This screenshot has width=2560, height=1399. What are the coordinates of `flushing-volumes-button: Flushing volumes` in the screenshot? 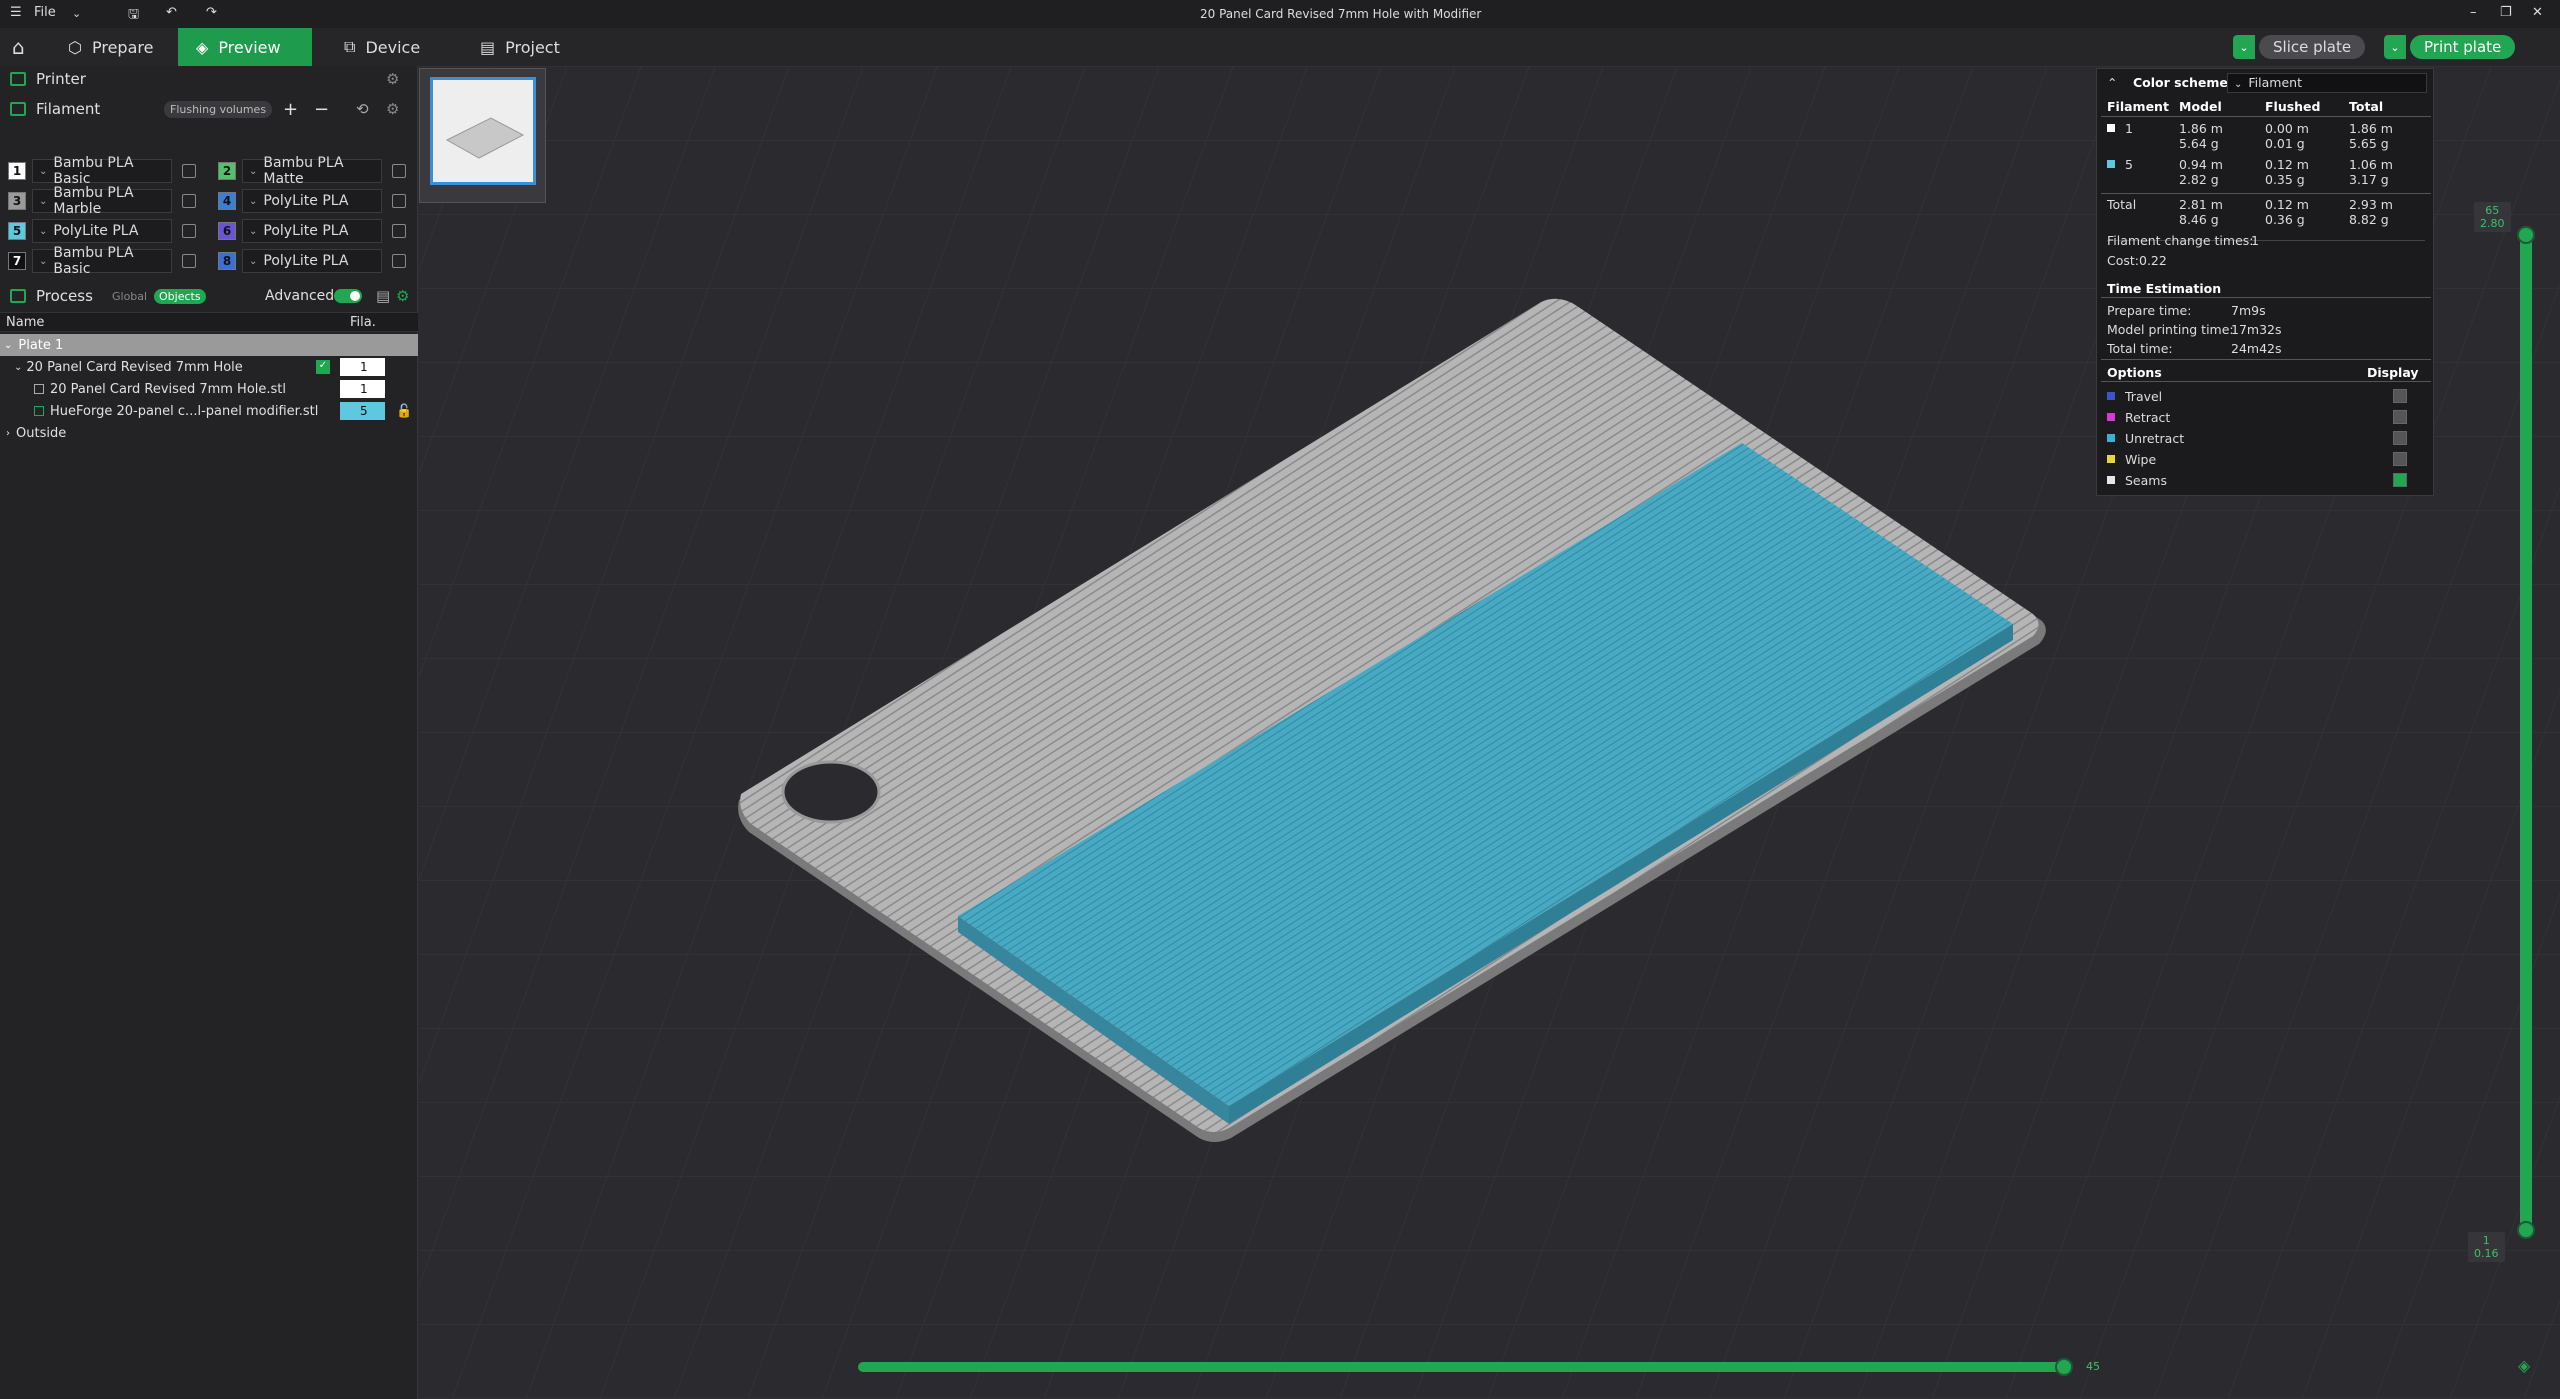 It's located at (218, 109).